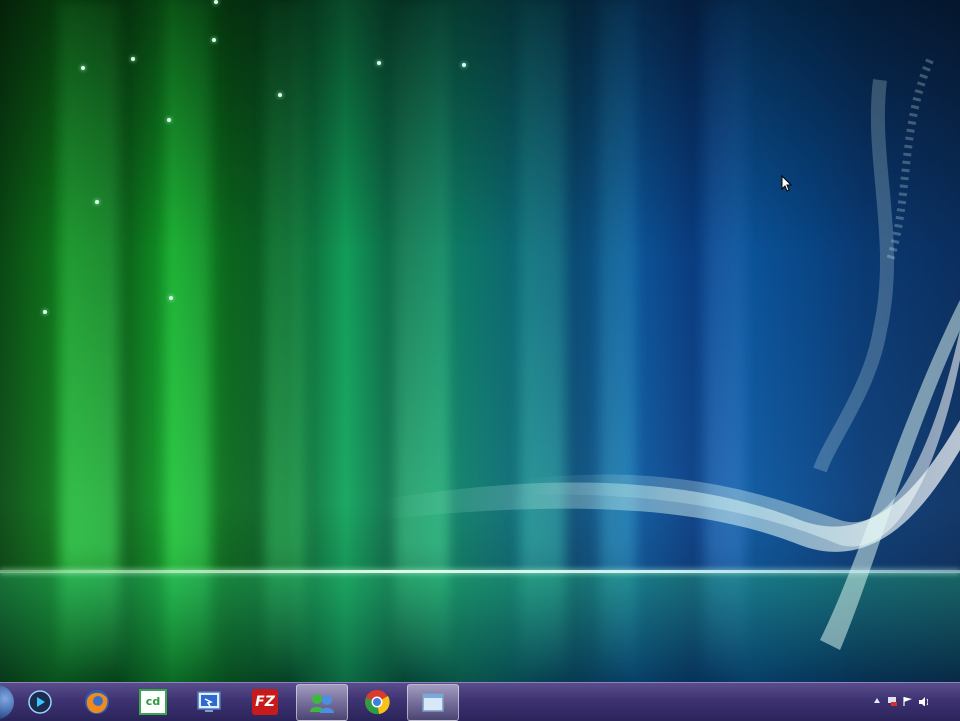 The width and height of the screenshot is (960, 721). I want to click on windows-start-orb-icon, so click(7, 702).